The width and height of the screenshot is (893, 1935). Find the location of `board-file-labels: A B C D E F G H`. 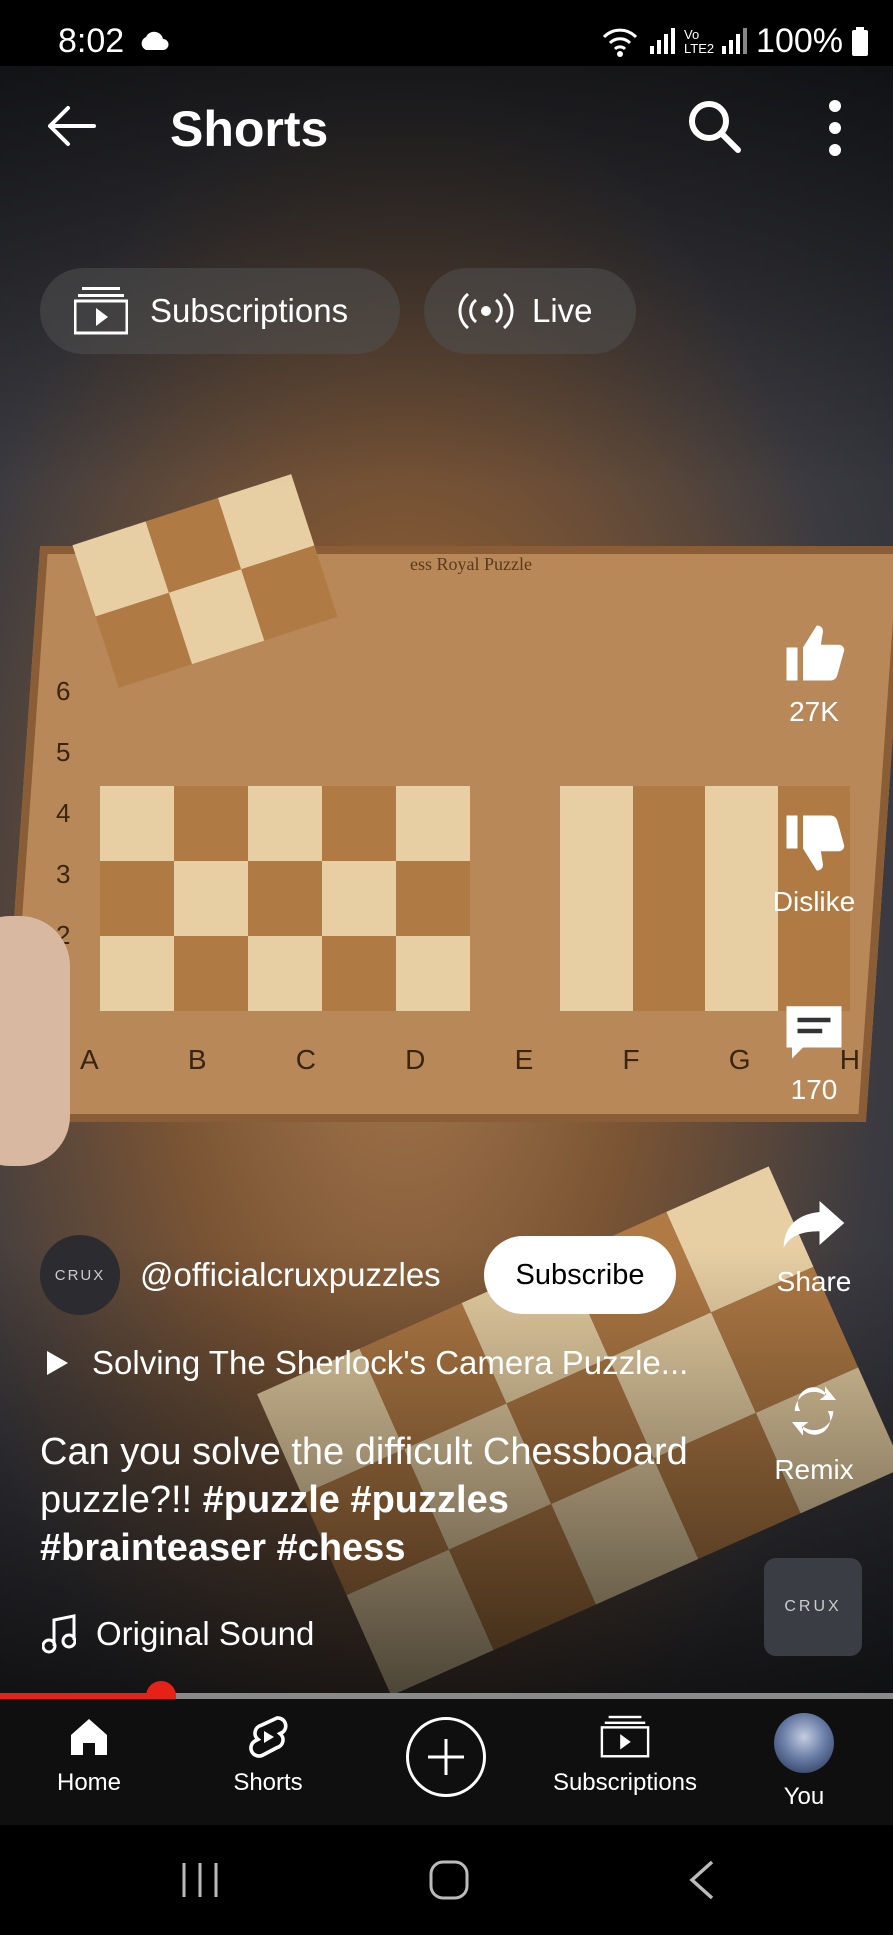

board-file-labels: A B C D E F G H is located at coordinates (470, 1060).